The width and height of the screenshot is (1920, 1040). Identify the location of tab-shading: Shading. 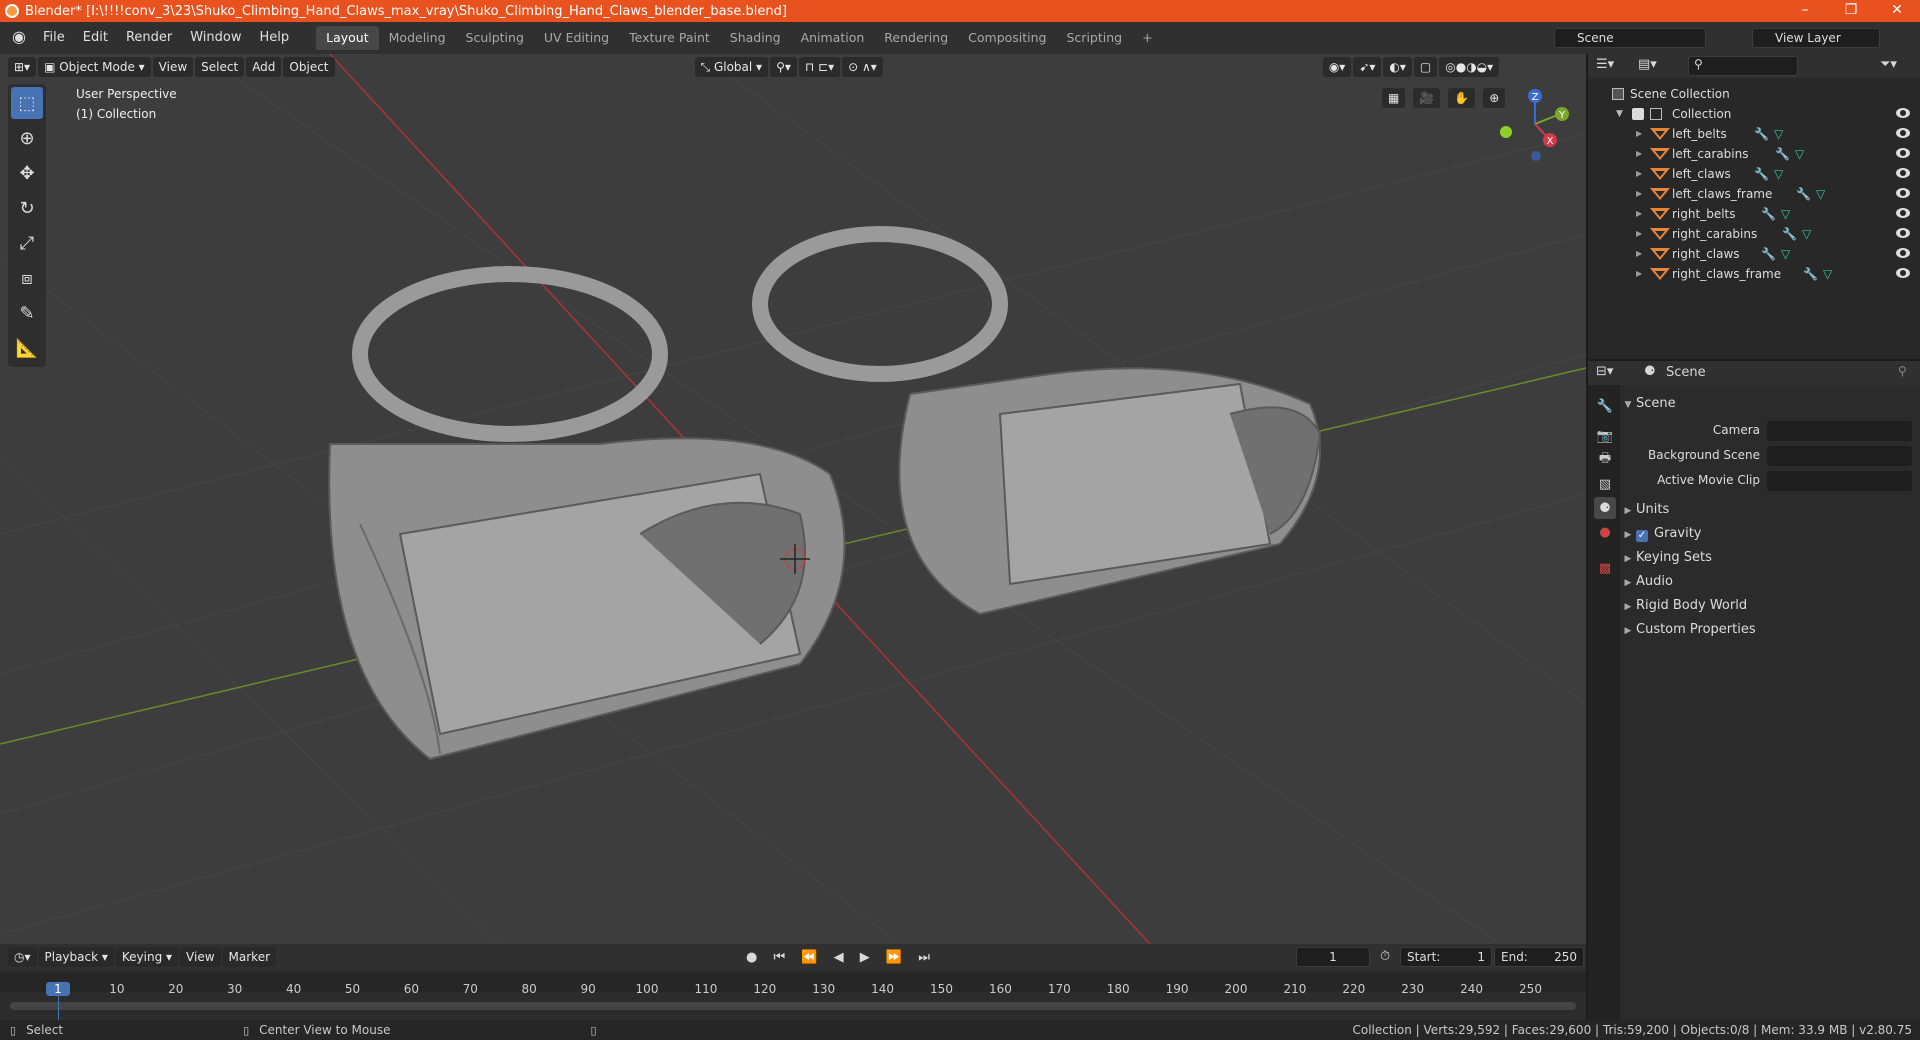
(755, 38).